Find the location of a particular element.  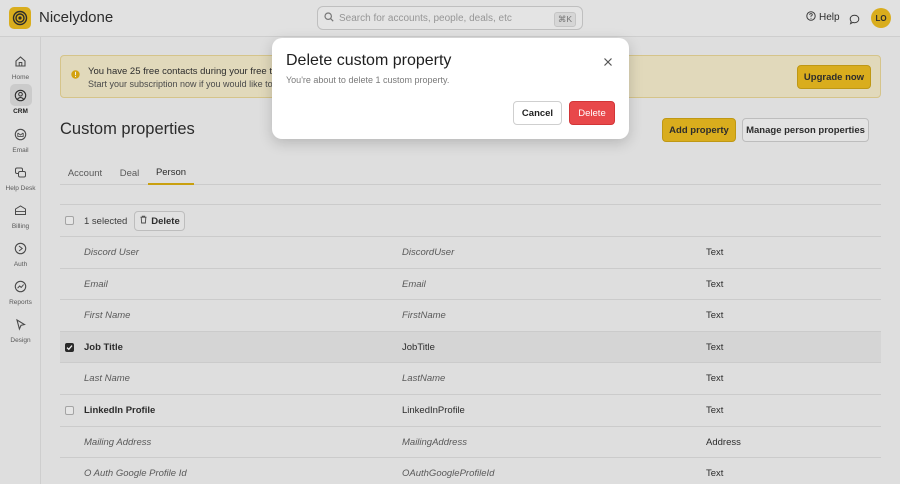

close-icon is located at coordinates (608, 60).